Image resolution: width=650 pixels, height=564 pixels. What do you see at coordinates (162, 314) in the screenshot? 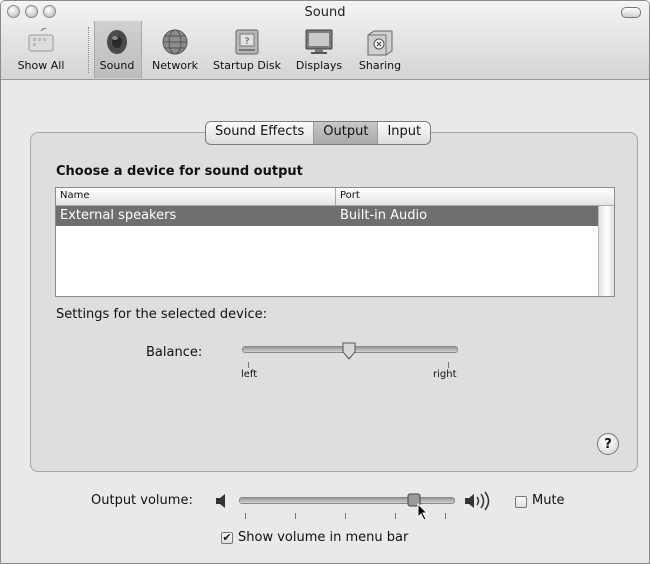
I see `settings-label: Settings for the selected device:` at bounding box center [162, 314].